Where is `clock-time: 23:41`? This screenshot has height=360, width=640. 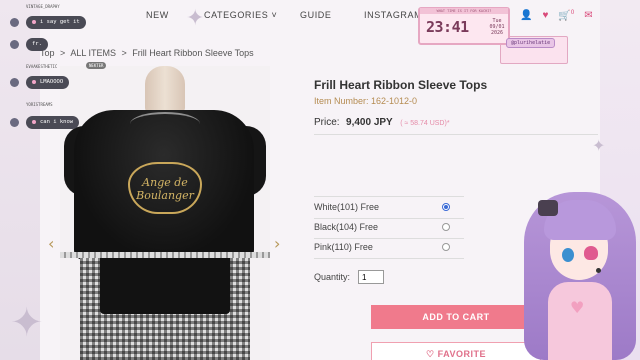 clock-time: 23:41 is located at coordinates (447, 27).